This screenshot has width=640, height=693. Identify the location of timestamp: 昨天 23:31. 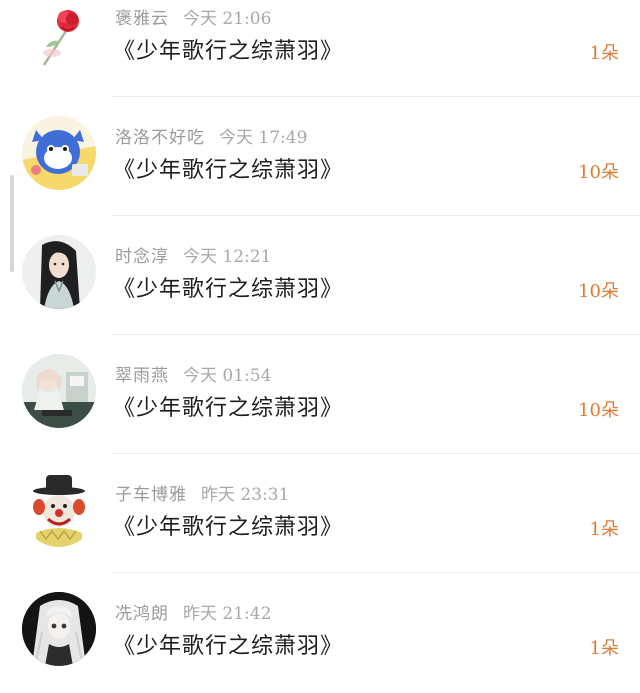
(245, 495).